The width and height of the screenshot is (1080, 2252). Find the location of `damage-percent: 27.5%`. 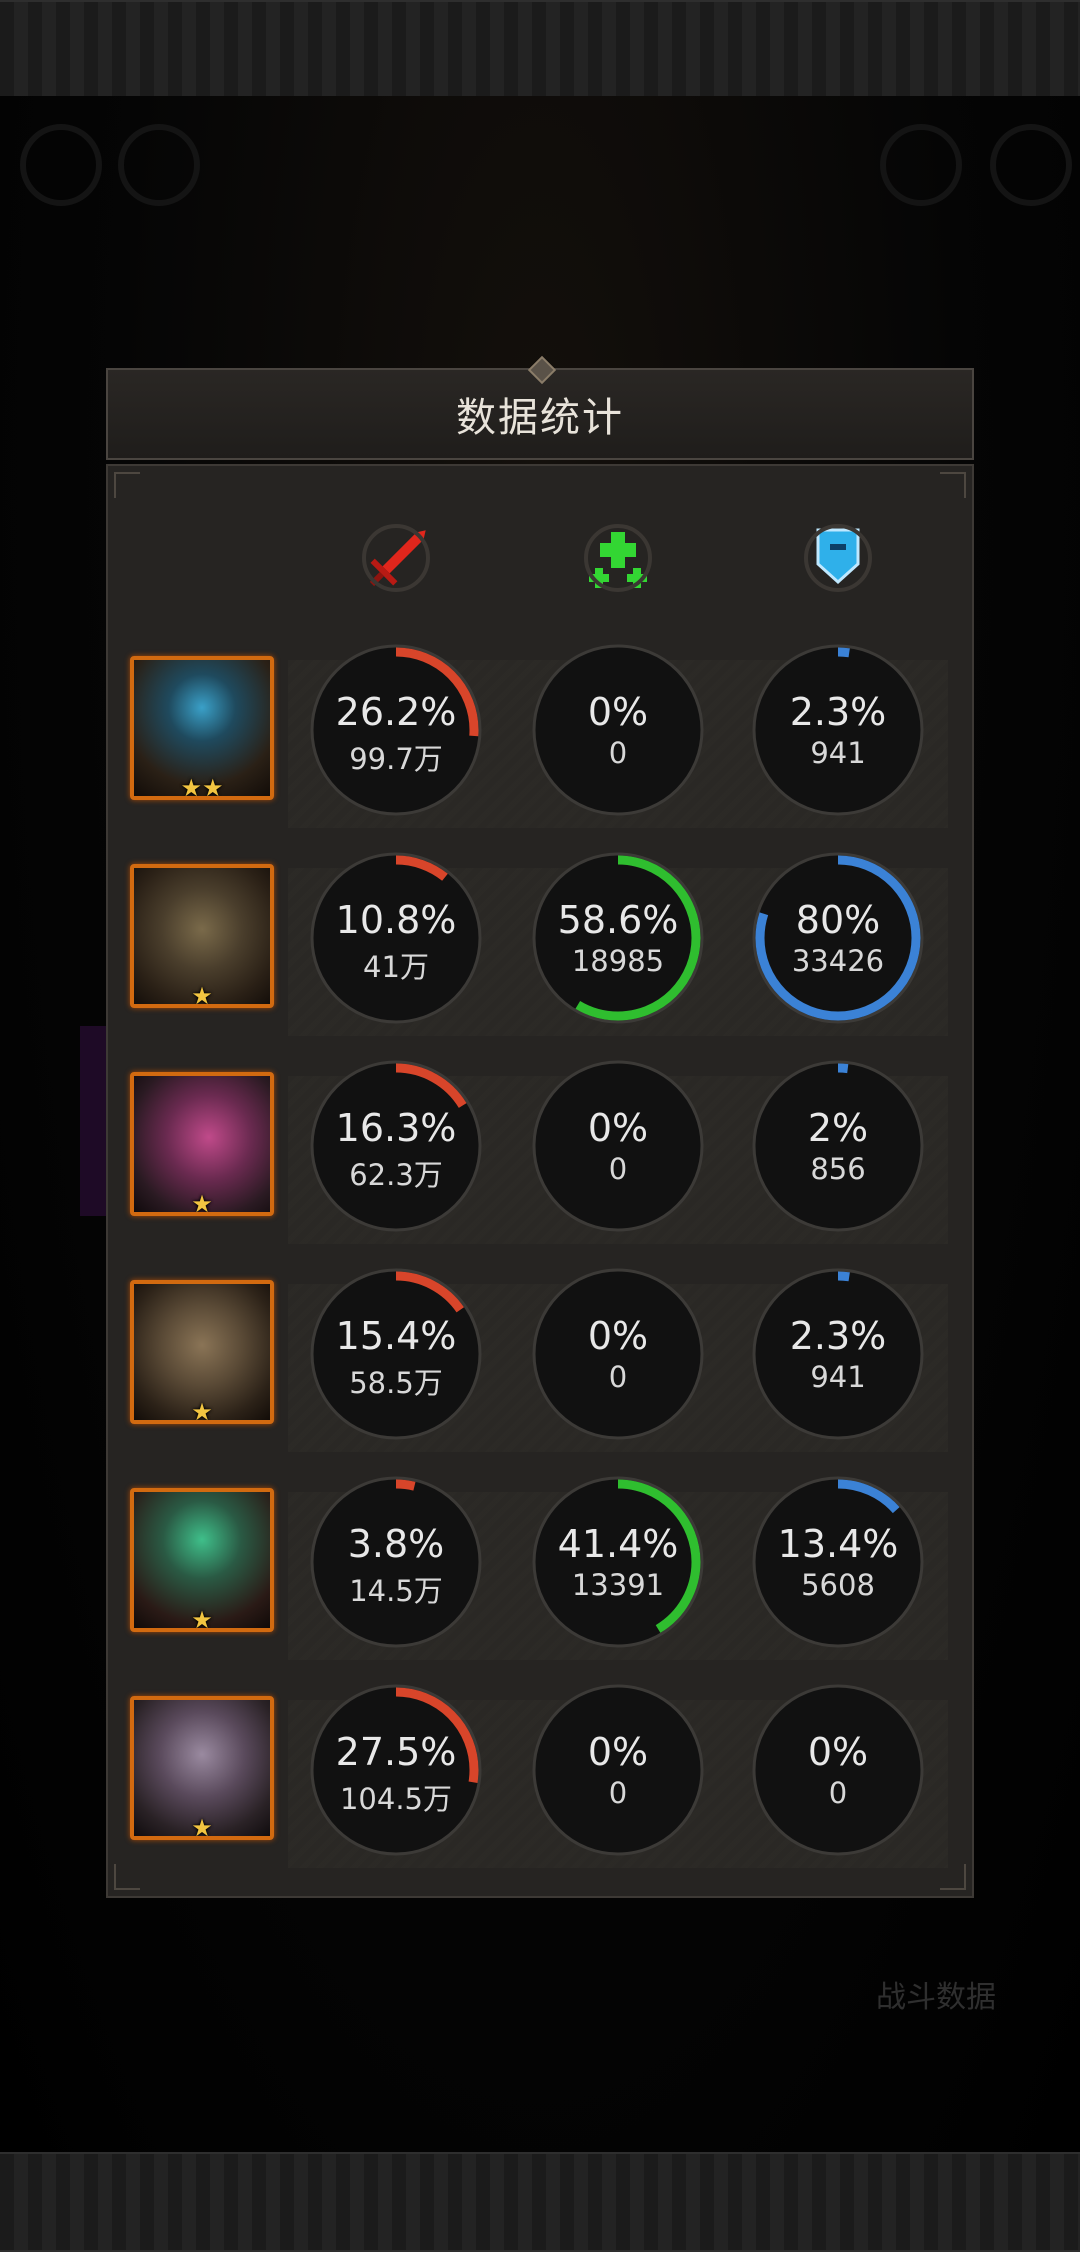

damage-percent: 27.5% is located at coordinates (396, 1752).